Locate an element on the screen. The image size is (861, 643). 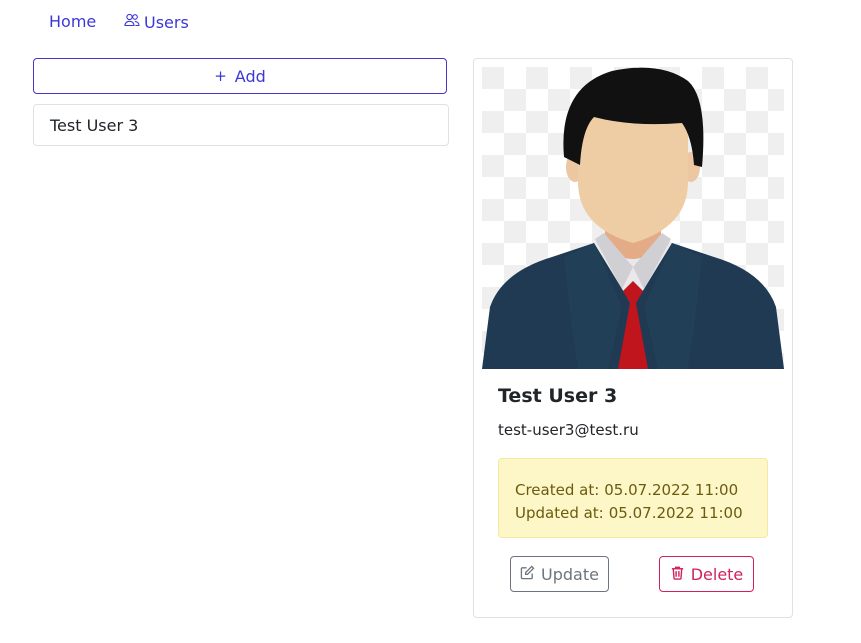
updated-at-value: 05.07.2022 11:00 is located at coordinates (675, 513).